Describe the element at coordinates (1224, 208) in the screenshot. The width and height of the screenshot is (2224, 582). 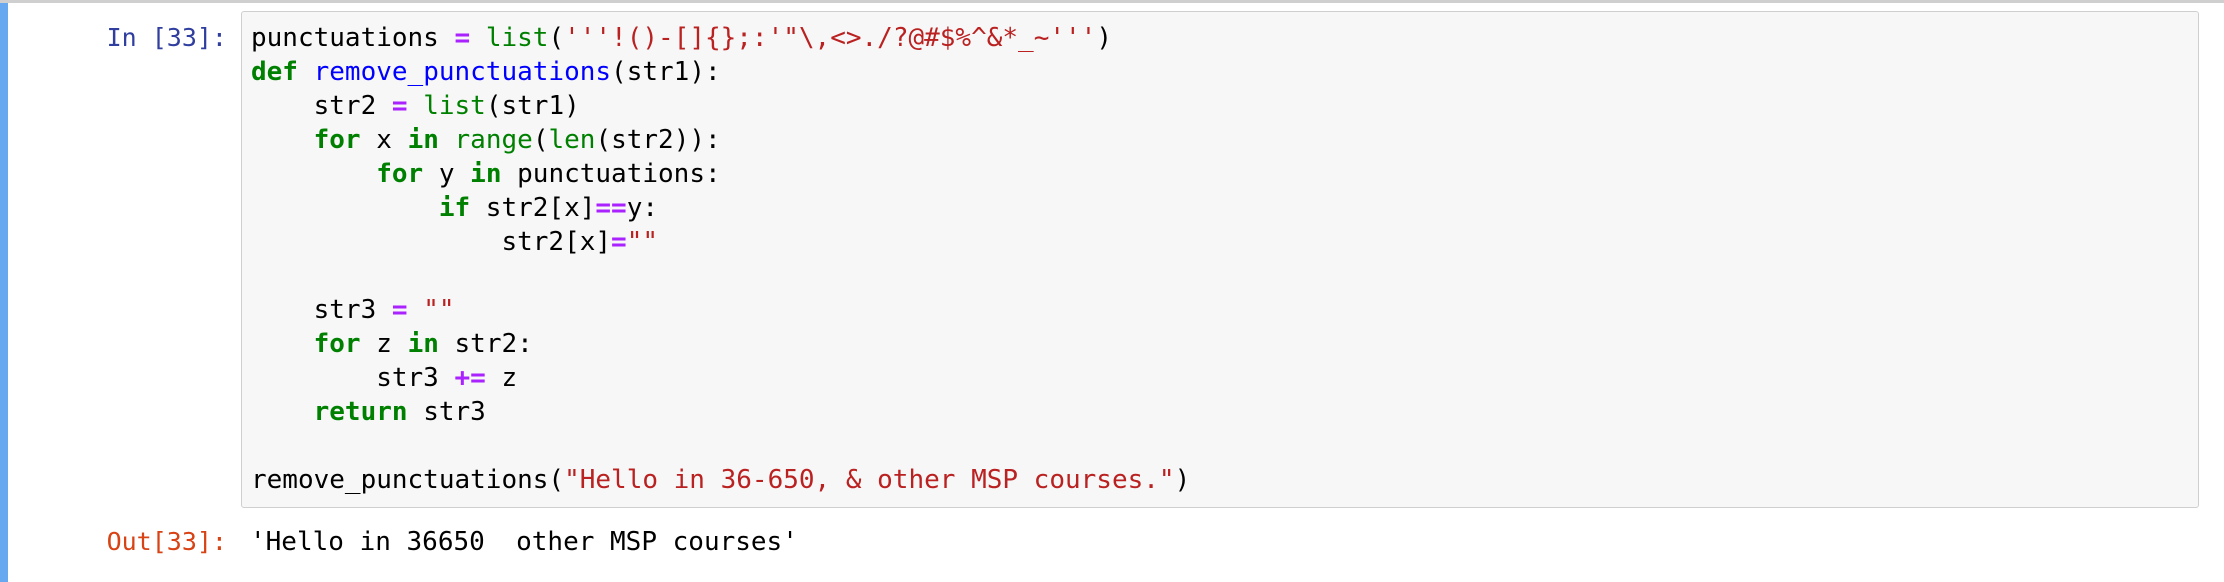
I see `code-line: if str2[x]==y:` at that location.